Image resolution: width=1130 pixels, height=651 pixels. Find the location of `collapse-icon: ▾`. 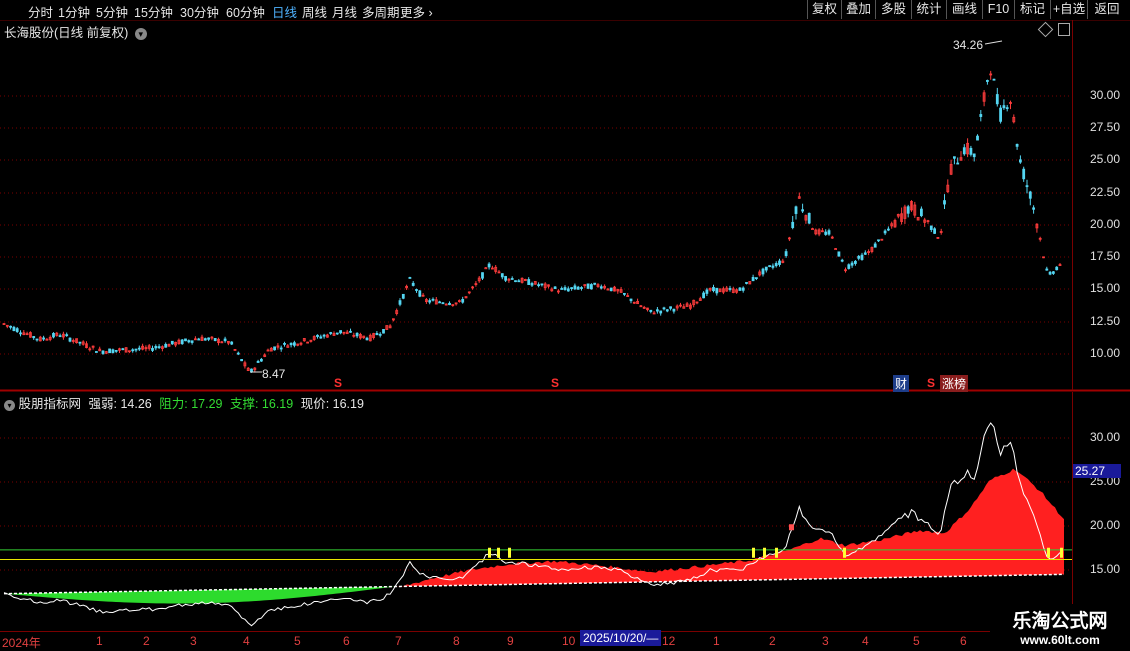

collapse-icon: ▾ is located at coordinates (9, 405).